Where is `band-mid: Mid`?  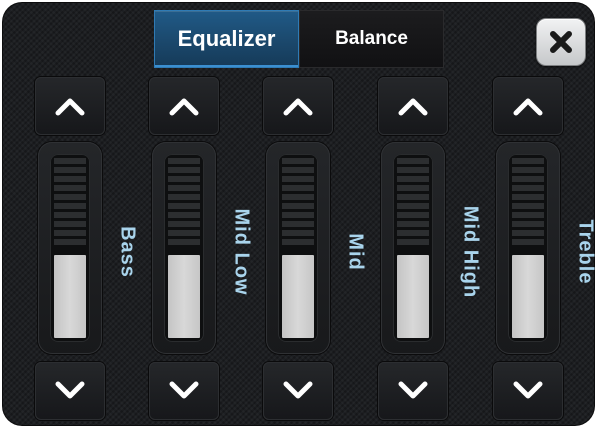 band-mid: Mid is located at coordinates (315, 249).